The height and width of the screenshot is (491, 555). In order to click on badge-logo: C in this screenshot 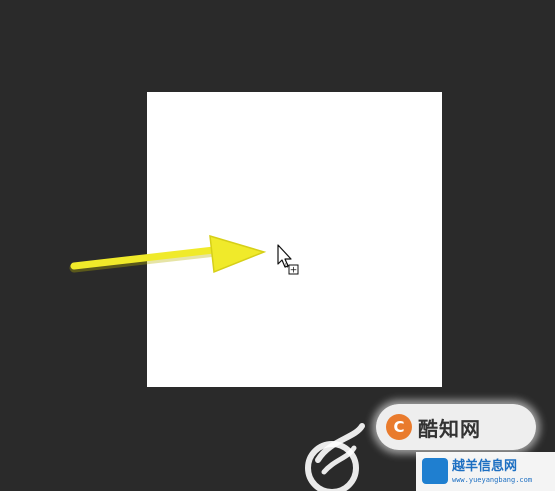, I will do `click(399, 427)`.